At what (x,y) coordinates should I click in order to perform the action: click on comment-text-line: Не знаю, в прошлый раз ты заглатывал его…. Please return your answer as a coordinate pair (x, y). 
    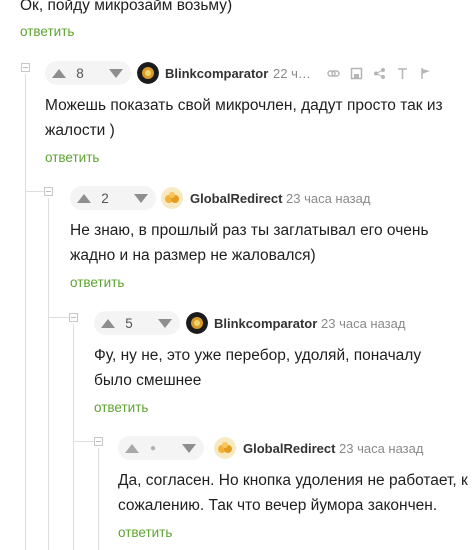
    Looking at the image, I should click on (249, 230).